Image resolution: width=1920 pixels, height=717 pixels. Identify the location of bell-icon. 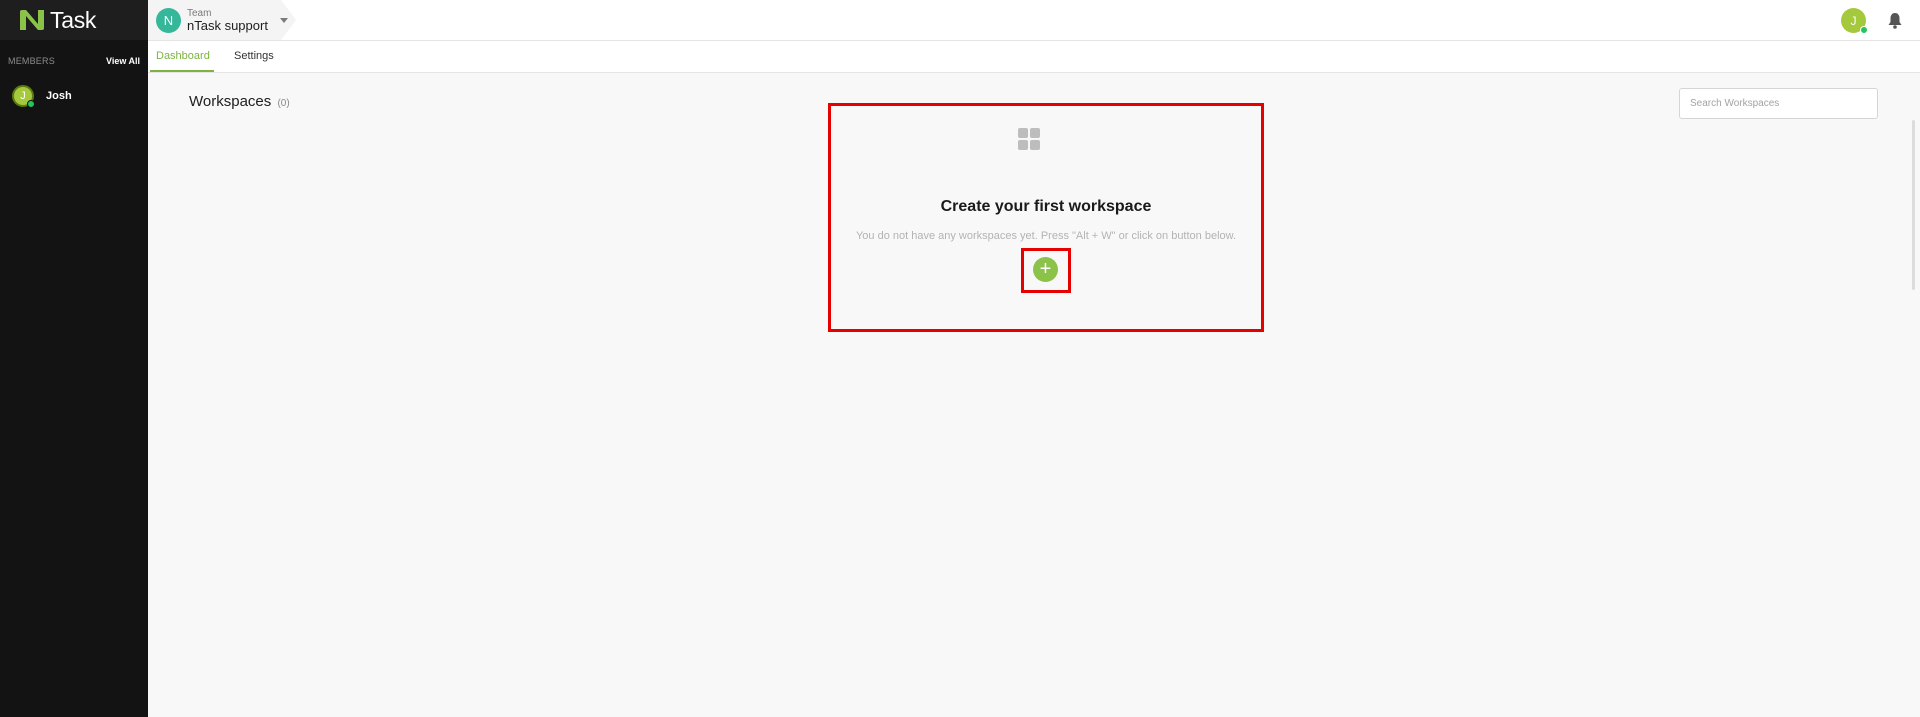
(1895, 20).